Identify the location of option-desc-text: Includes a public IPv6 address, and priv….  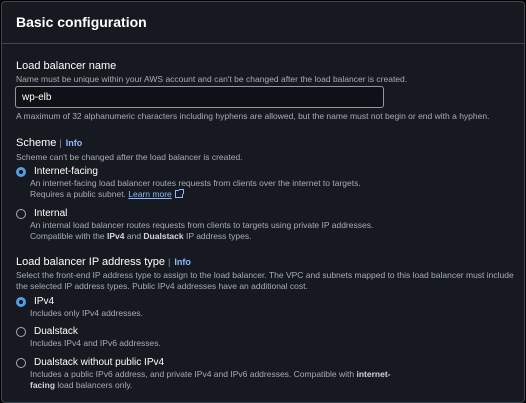
(193, 374).